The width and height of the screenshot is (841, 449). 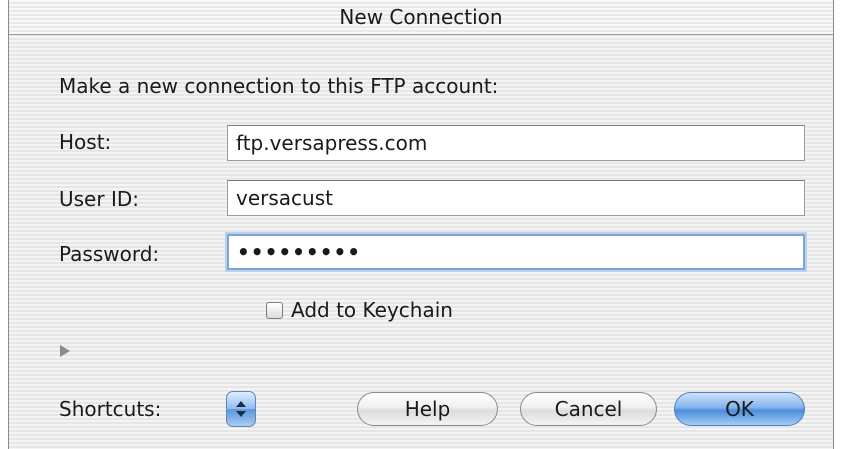 I want to click on password-label: Password:, so click(x=109, y=254).